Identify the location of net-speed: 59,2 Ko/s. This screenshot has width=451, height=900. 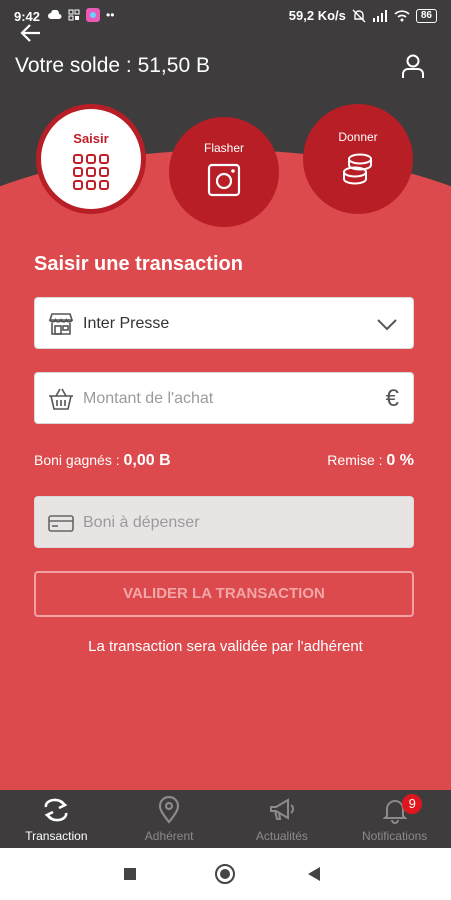
(317, 15).